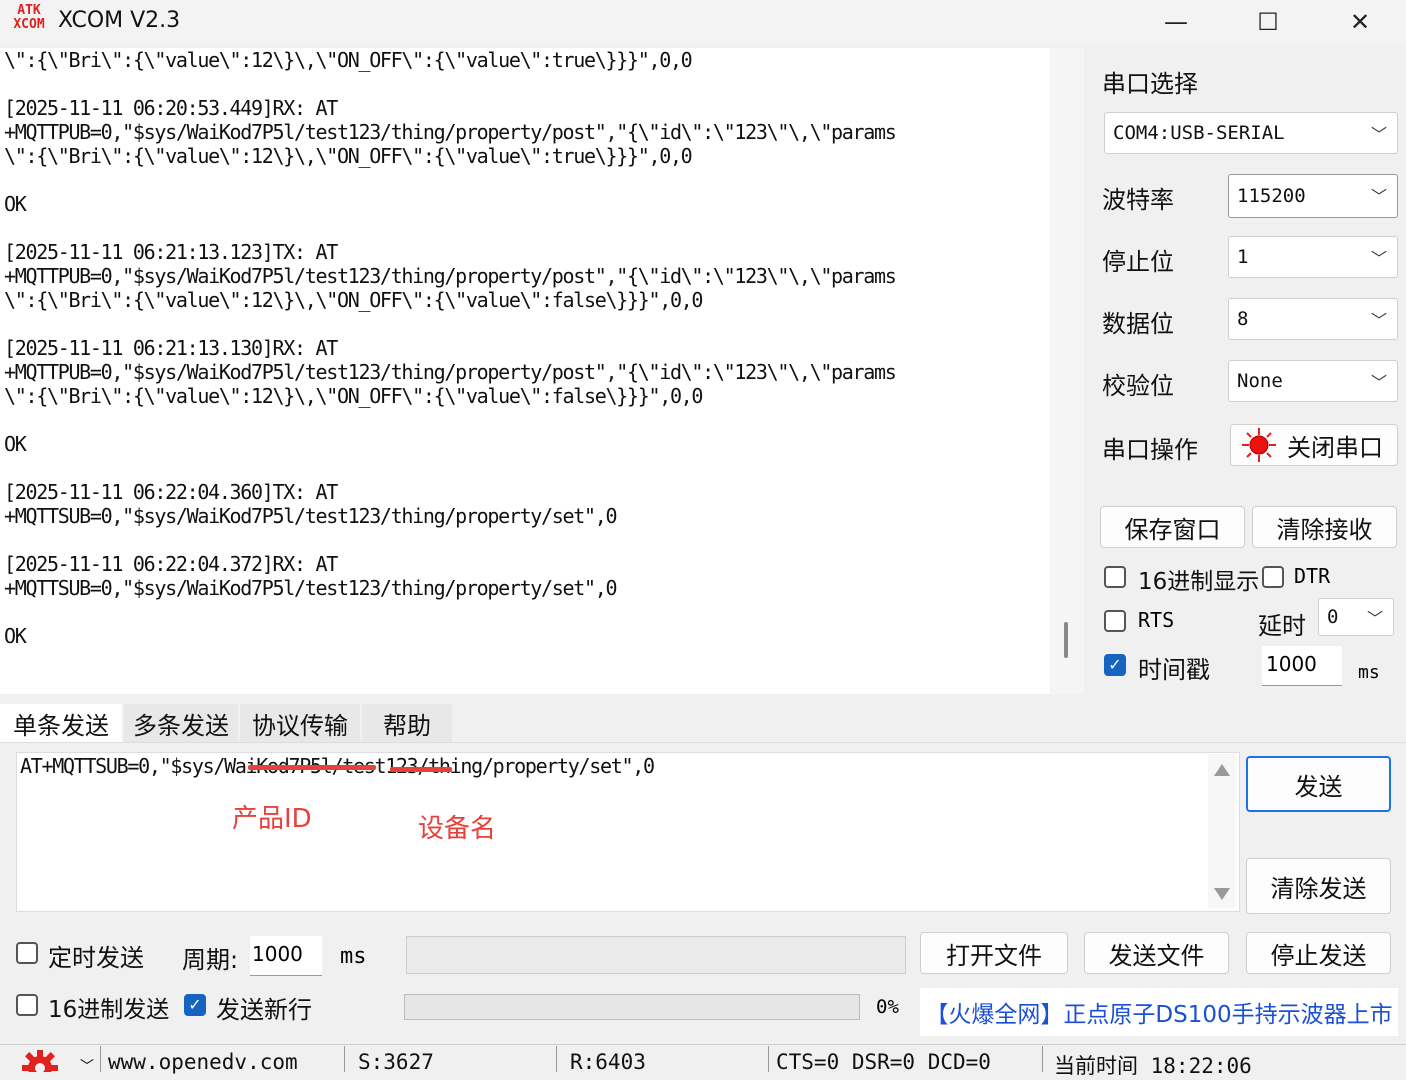  I want to click on data-bits-select: 8 ﹀, so click(1313, 319).